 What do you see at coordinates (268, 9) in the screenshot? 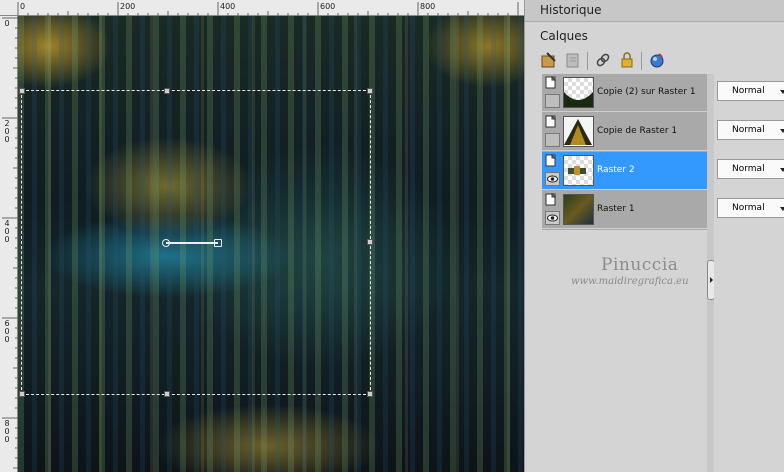
I see `ruler-ticks-top` at bounding box center [268, 9].